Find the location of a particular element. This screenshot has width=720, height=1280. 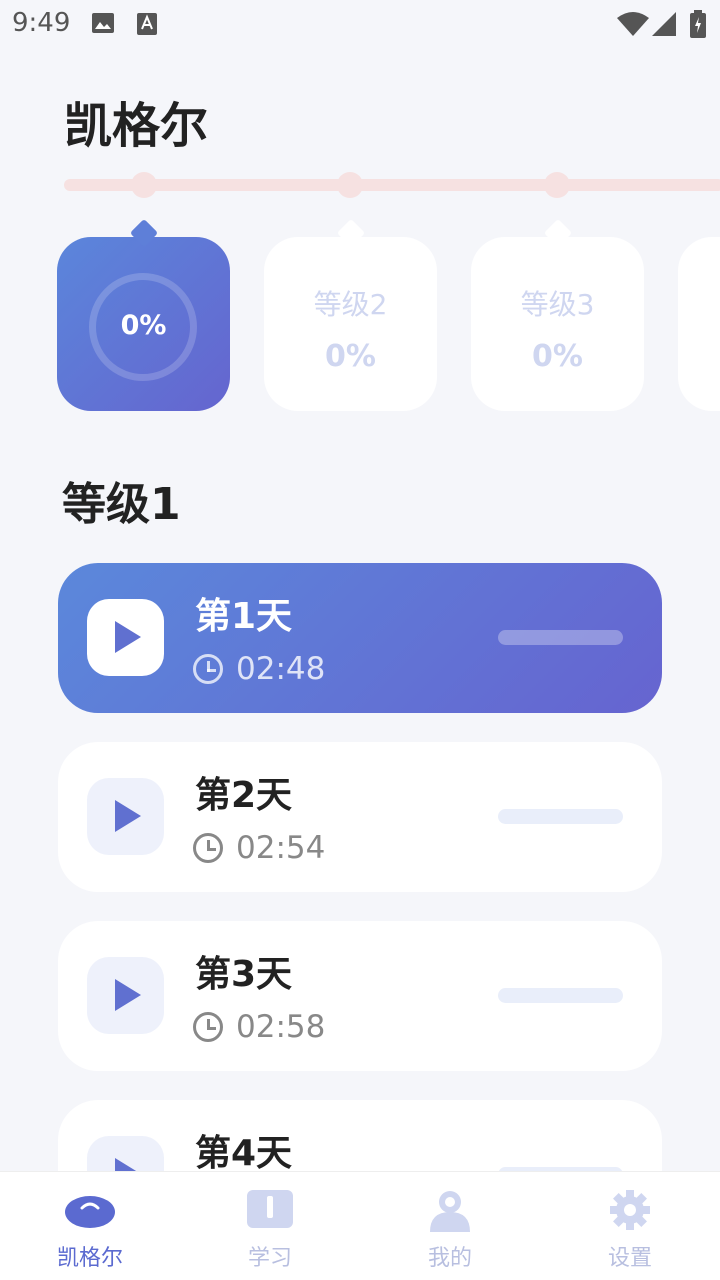

lesson-title: 第3天 is located at coordinates (244, 974).